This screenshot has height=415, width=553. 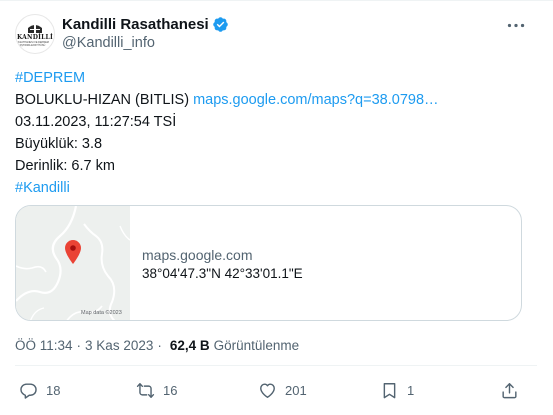 I want to click on datetime-text: 03.11.2023, 11:27:54 TSİ, so click(x=96, y=122).